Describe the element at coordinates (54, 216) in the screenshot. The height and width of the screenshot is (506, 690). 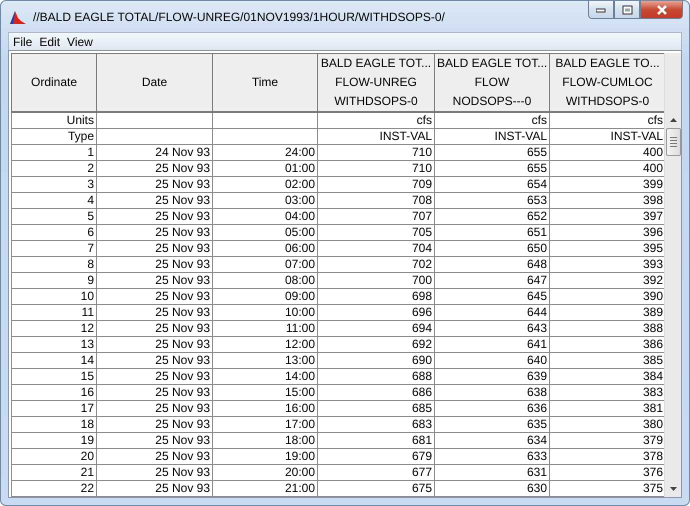
I see `table-cell: 5` at that location.